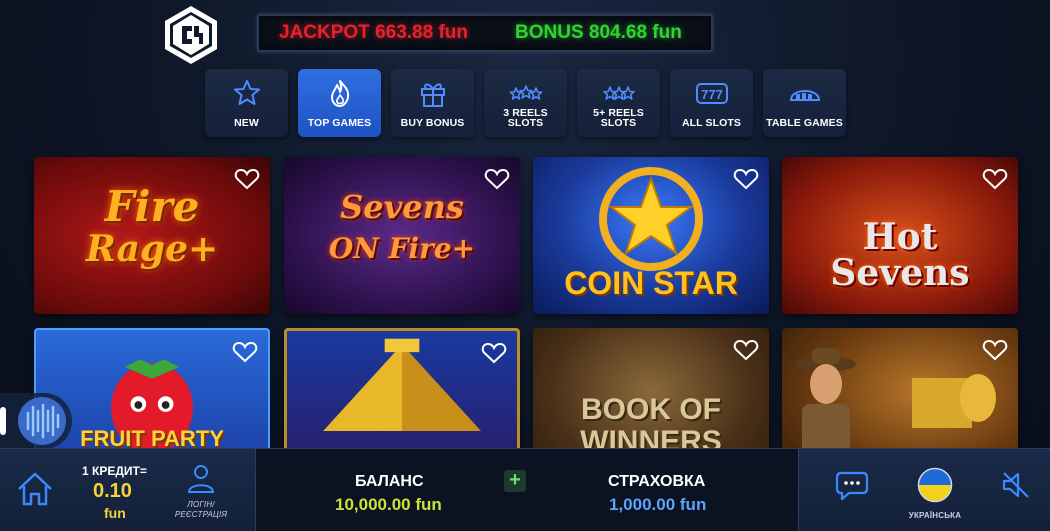  Describe the element at coordinates (618, 93) in the screenshot. I see `stars-icon` at that location.